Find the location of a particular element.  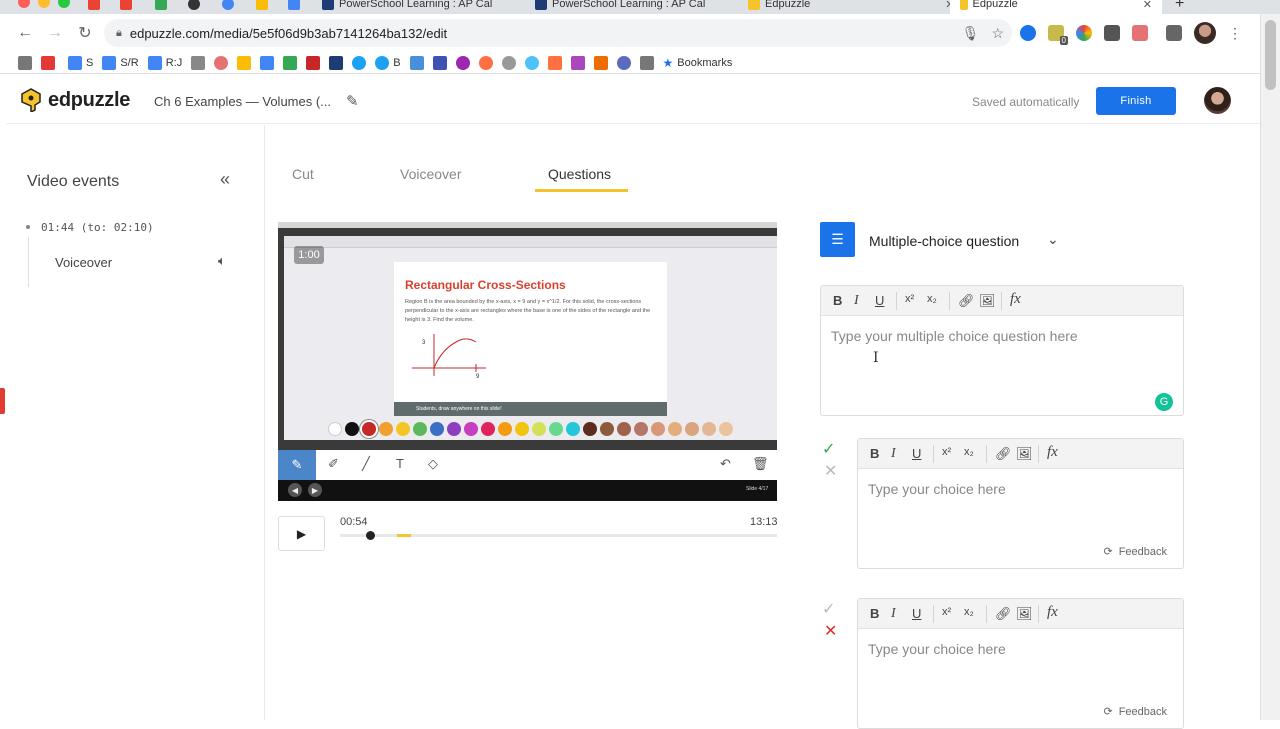

question-type-icon: ☰ is located at coordinates (837, 239).